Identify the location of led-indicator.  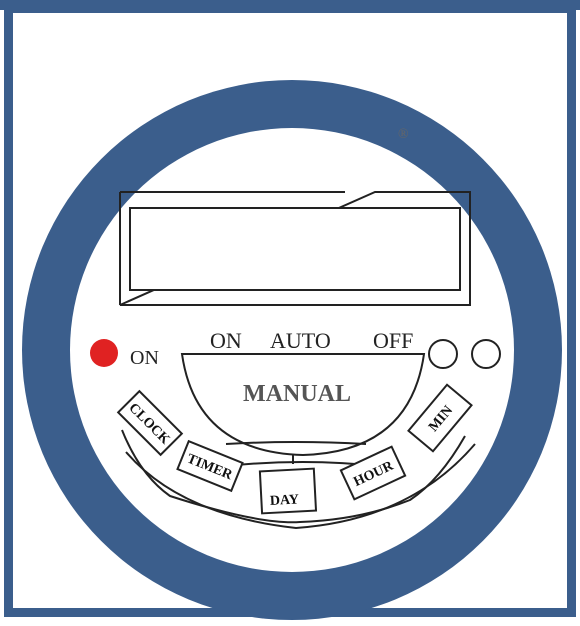
(104, 353).